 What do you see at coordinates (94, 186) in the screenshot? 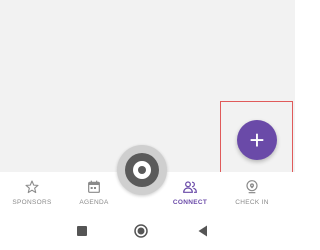
I see `calendar-icon` at bounding box center [94, 186].